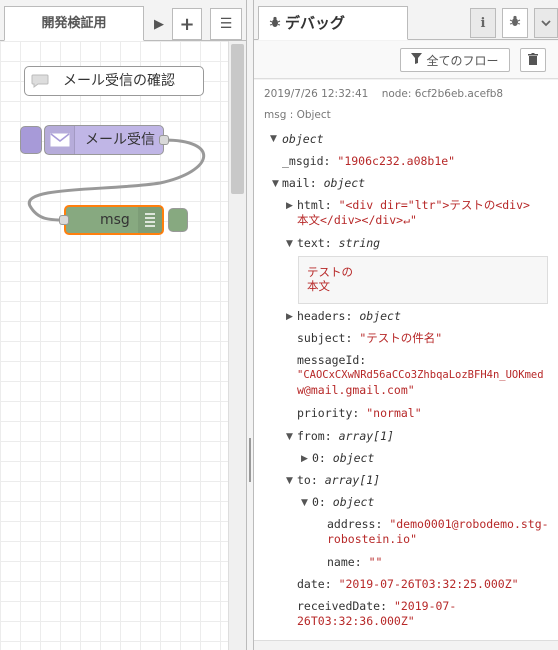 The width and height of the screenshot is (558, 650). I want to click on tree-headers: headers: object, so click(349, 316).